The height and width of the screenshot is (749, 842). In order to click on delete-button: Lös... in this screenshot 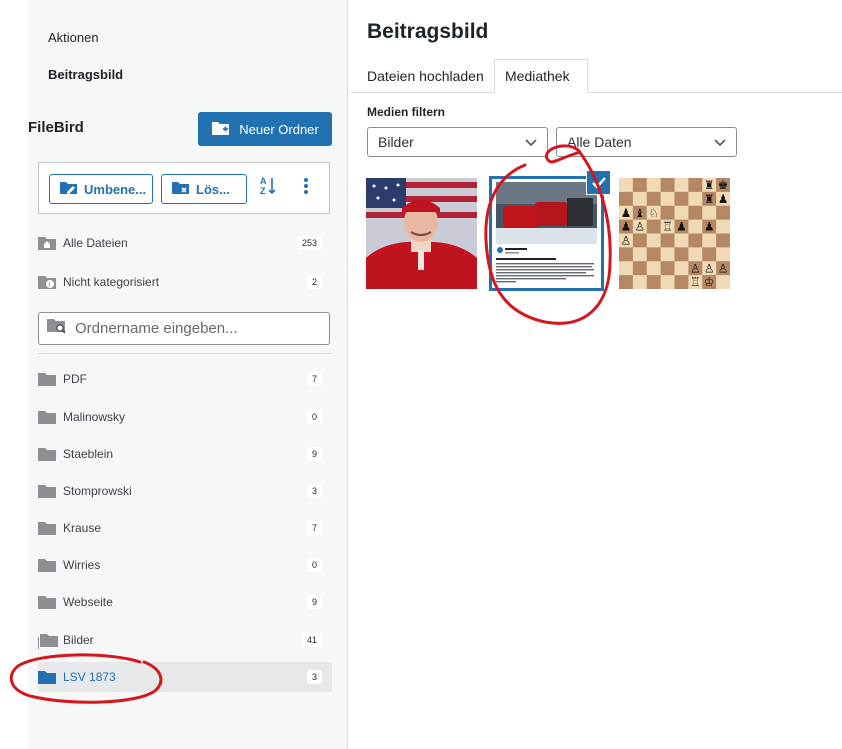, I will do `click(204, 189)`.